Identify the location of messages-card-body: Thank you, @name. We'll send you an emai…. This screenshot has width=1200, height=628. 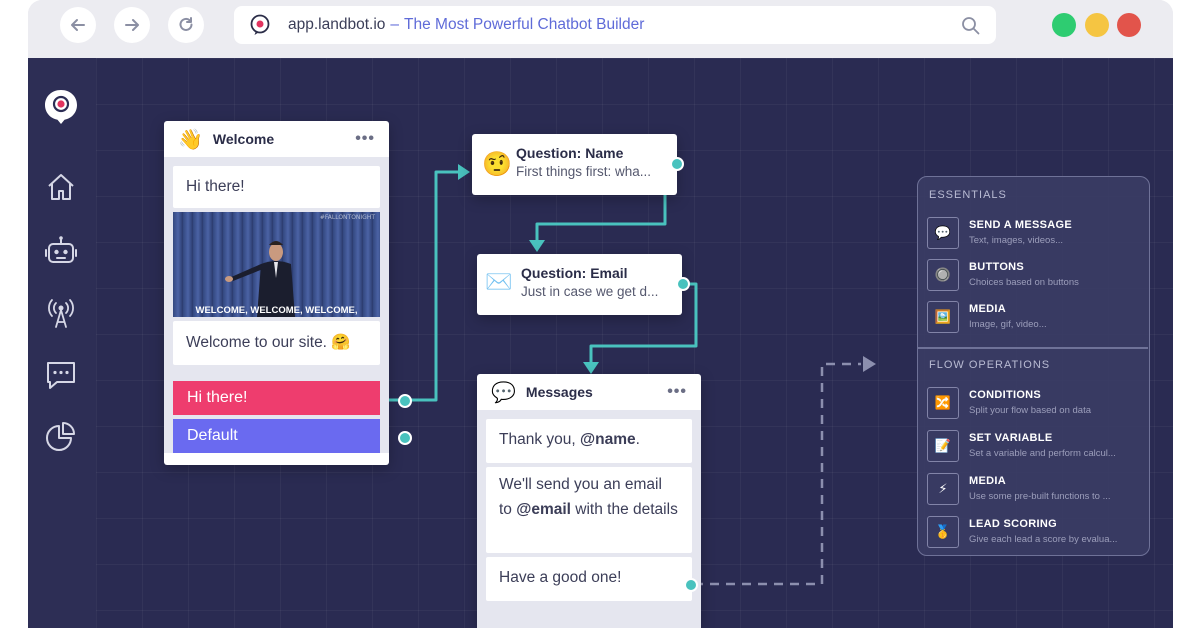
(589, 519).